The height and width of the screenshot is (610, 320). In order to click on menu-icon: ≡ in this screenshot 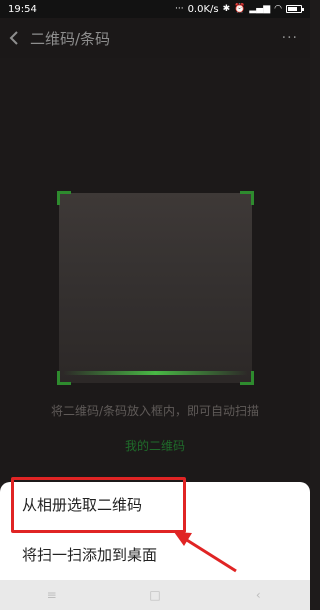, I will do `click(52, 595)`.